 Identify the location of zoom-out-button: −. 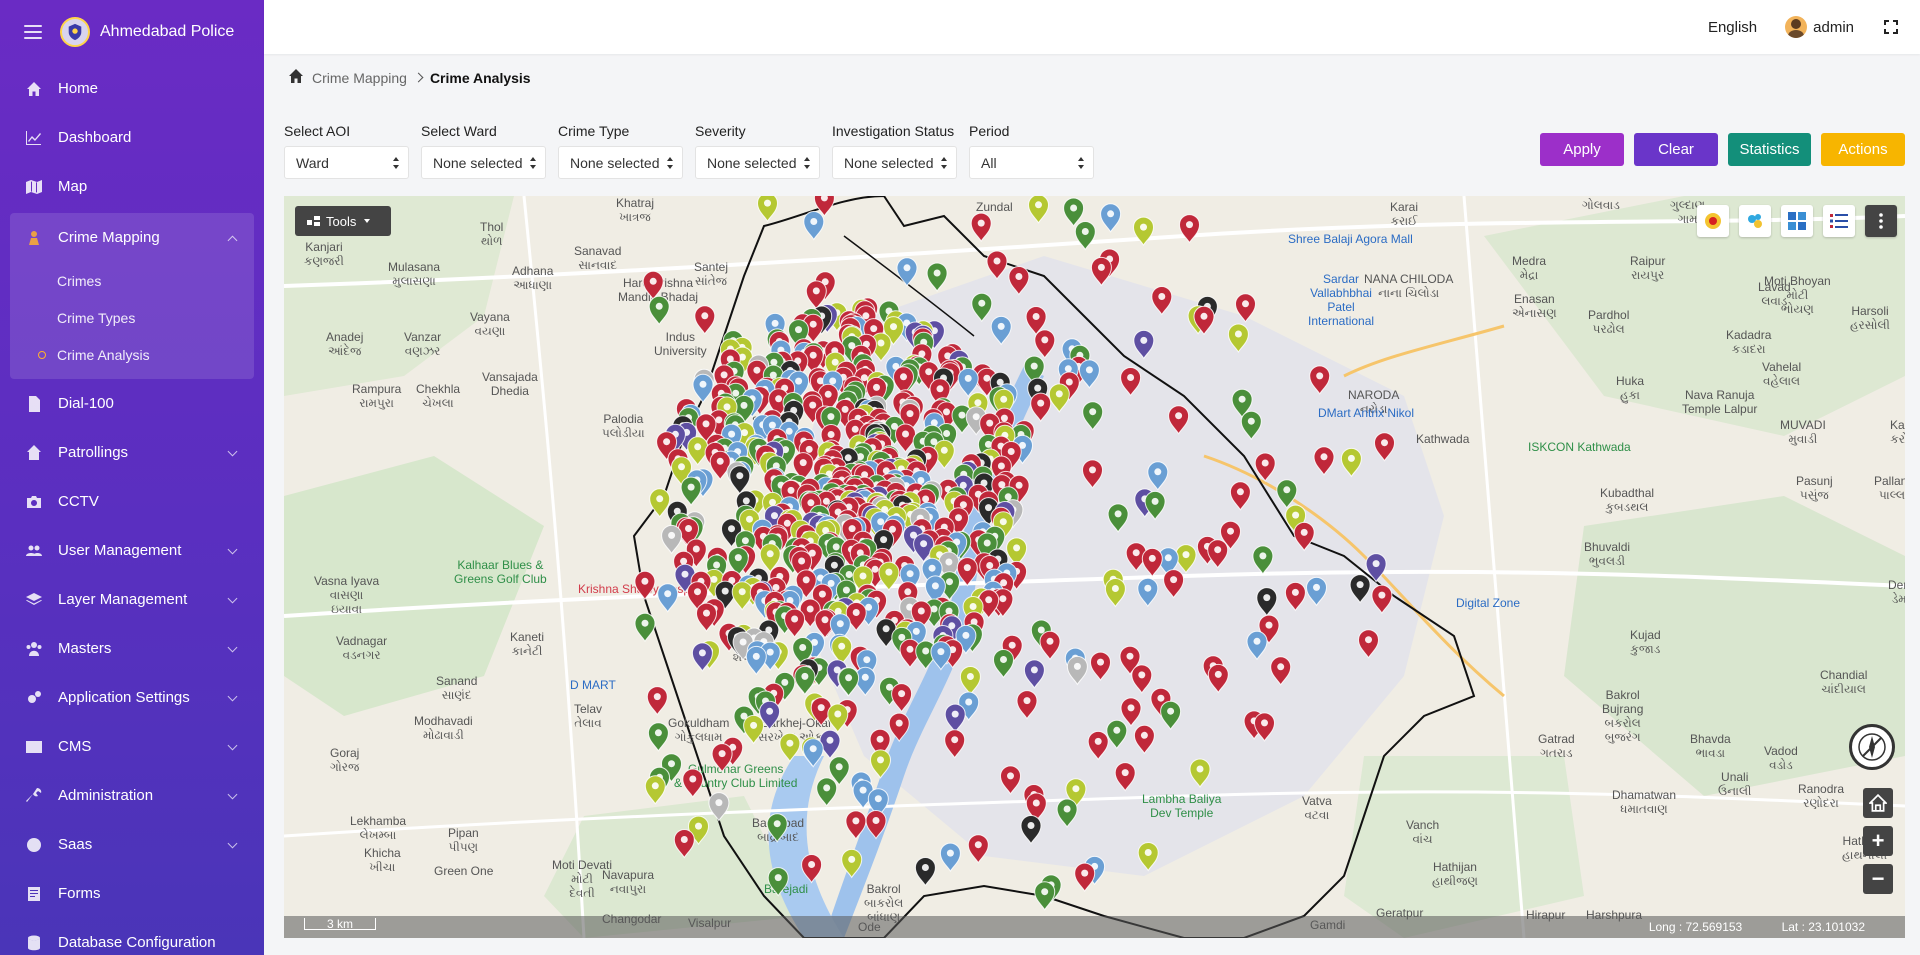
(1878, 879).